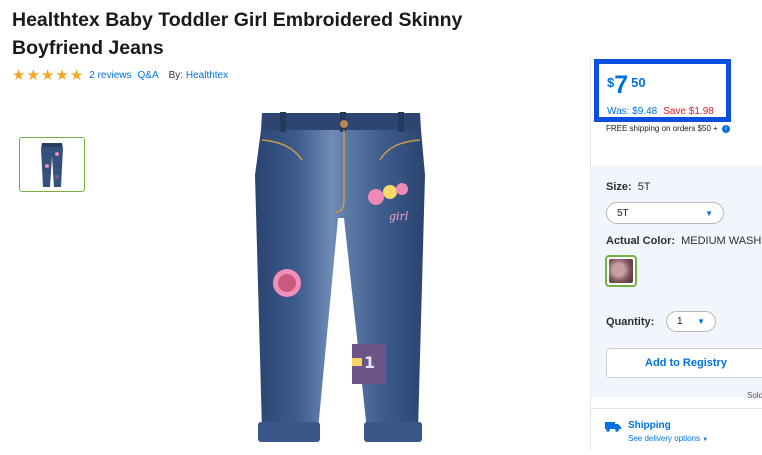  What do you see at coordinates (621, 85) in the screenshot?
I see `price-dollars: 7` at bounding box center [621, 85].